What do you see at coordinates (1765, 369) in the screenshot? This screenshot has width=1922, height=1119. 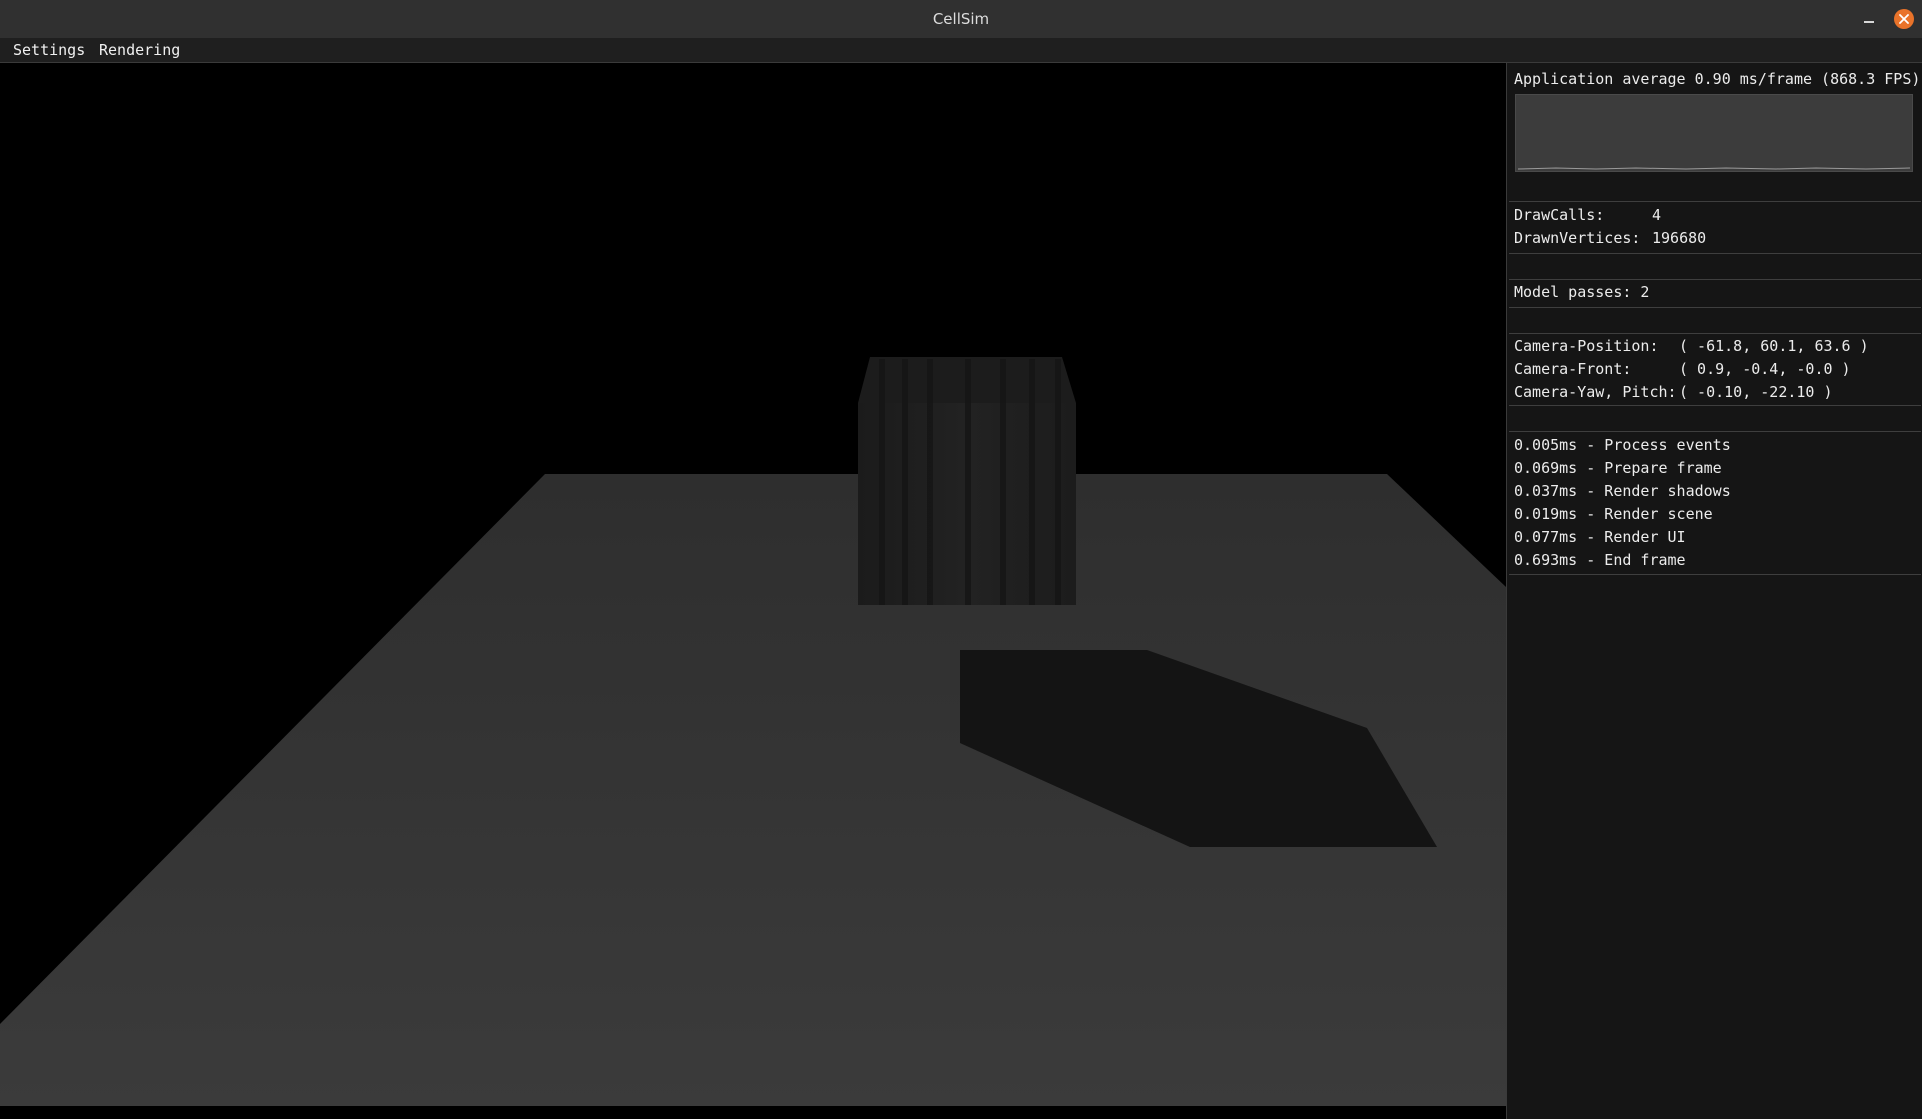 I see `camera-front-value: ( 0.9, -0.4, -0.0 )` at bounding box center [1765, 369].